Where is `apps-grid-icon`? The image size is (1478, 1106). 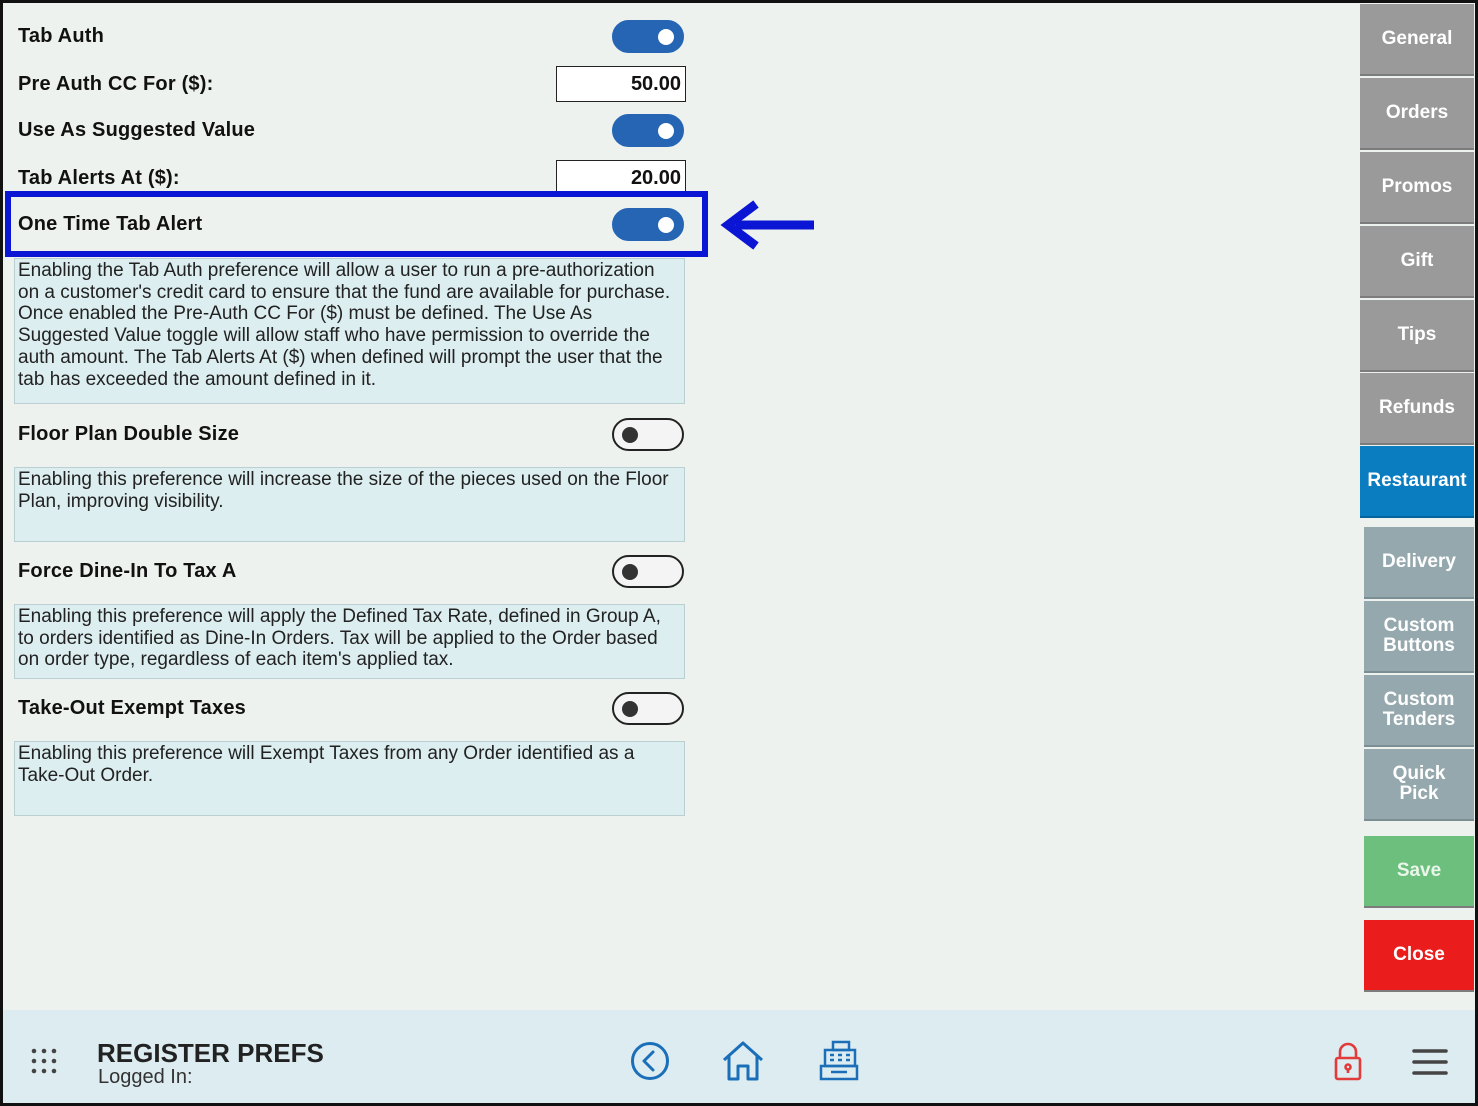 apps-grid-icon is located at coordinates (44, 1061).